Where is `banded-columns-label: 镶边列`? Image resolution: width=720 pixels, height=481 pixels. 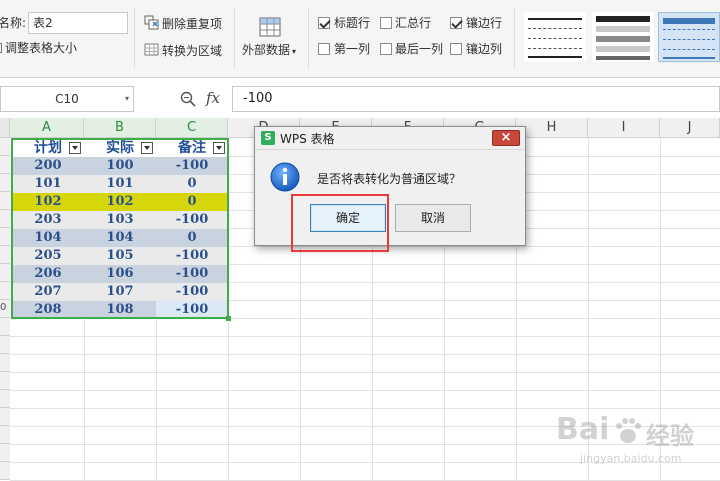 banded-columns-label: 镶边列 is located at coordinates (484, 49).